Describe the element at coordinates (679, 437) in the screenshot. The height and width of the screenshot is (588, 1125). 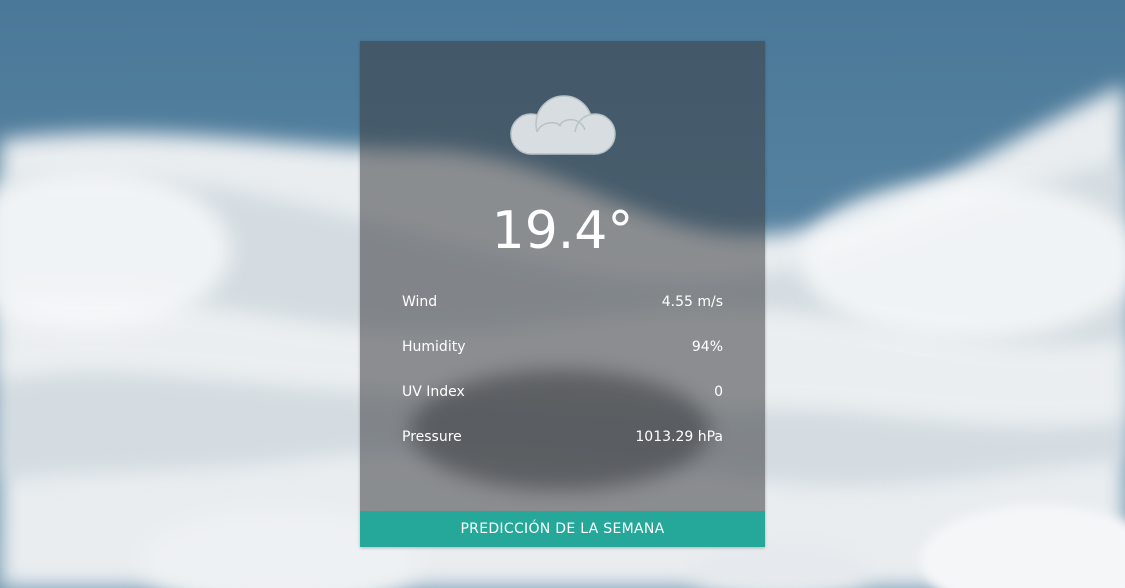
I see `stat-value: 1013.29 hPa` at that location.